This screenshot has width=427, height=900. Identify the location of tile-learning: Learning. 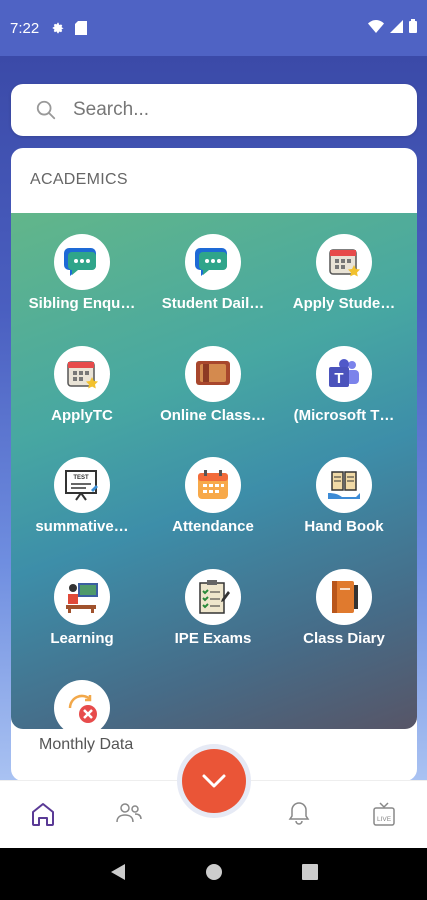
(82, 608).